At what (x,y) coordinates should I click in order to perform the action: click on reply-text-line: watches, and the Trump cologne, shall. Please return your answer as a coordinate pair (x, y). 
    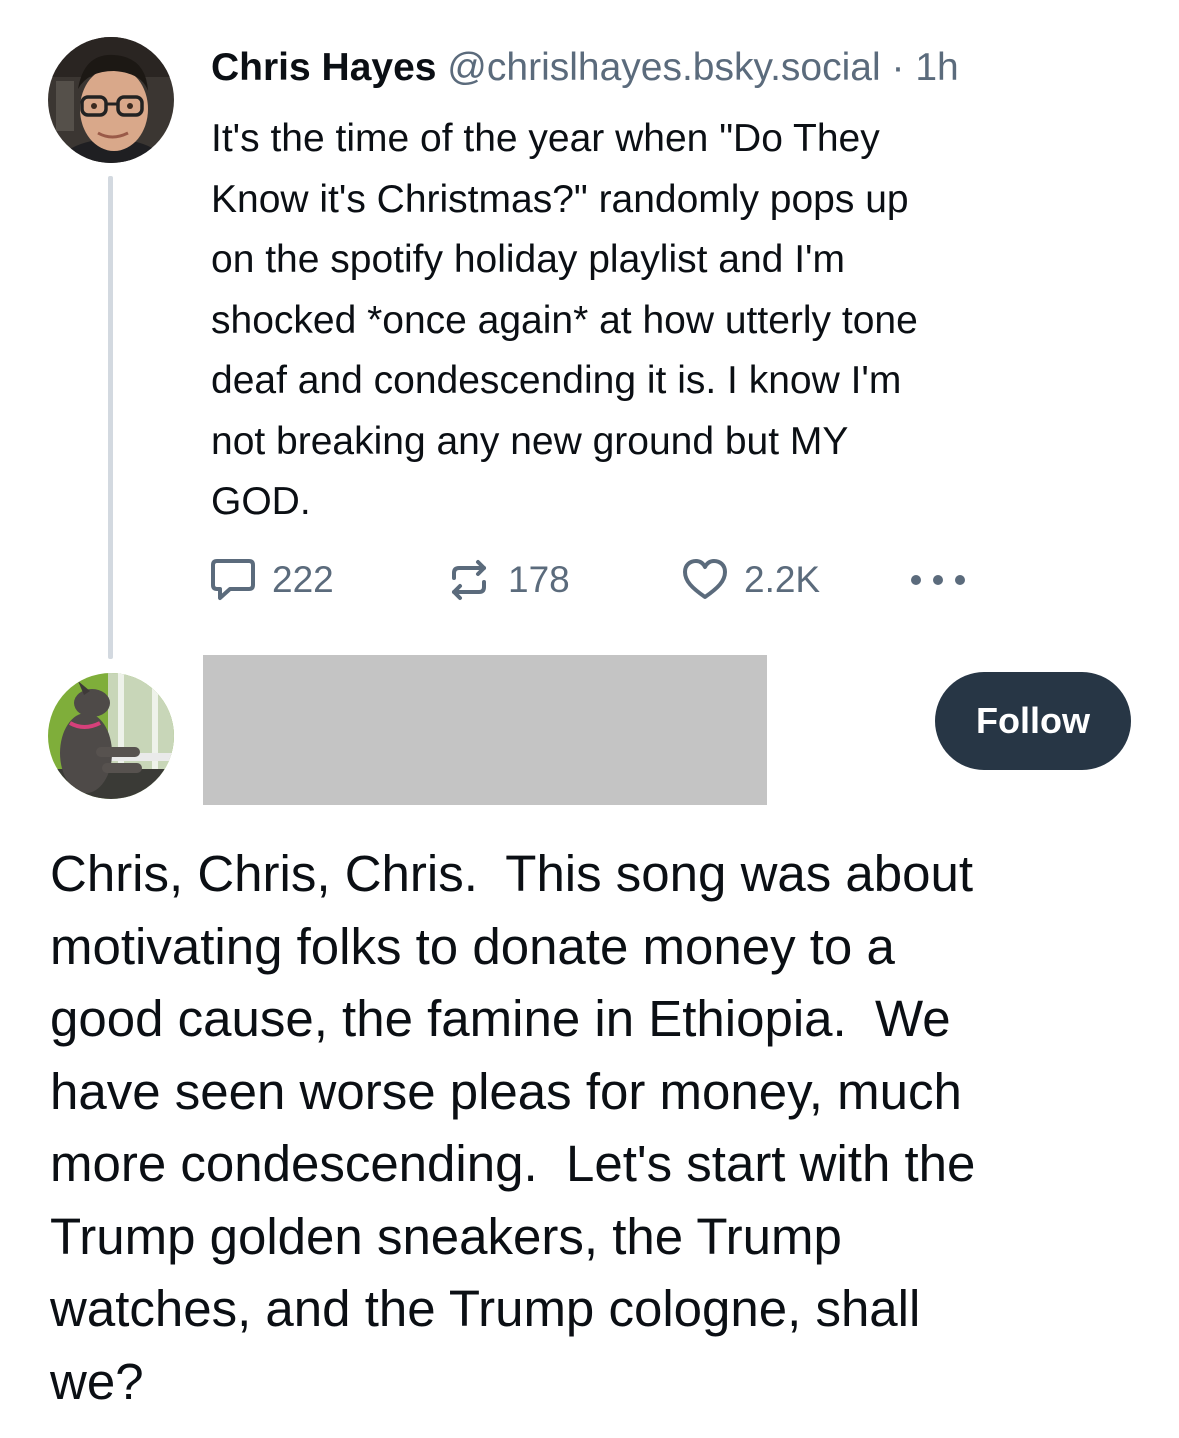
    Looking at the image, I should click on (485, 1308).